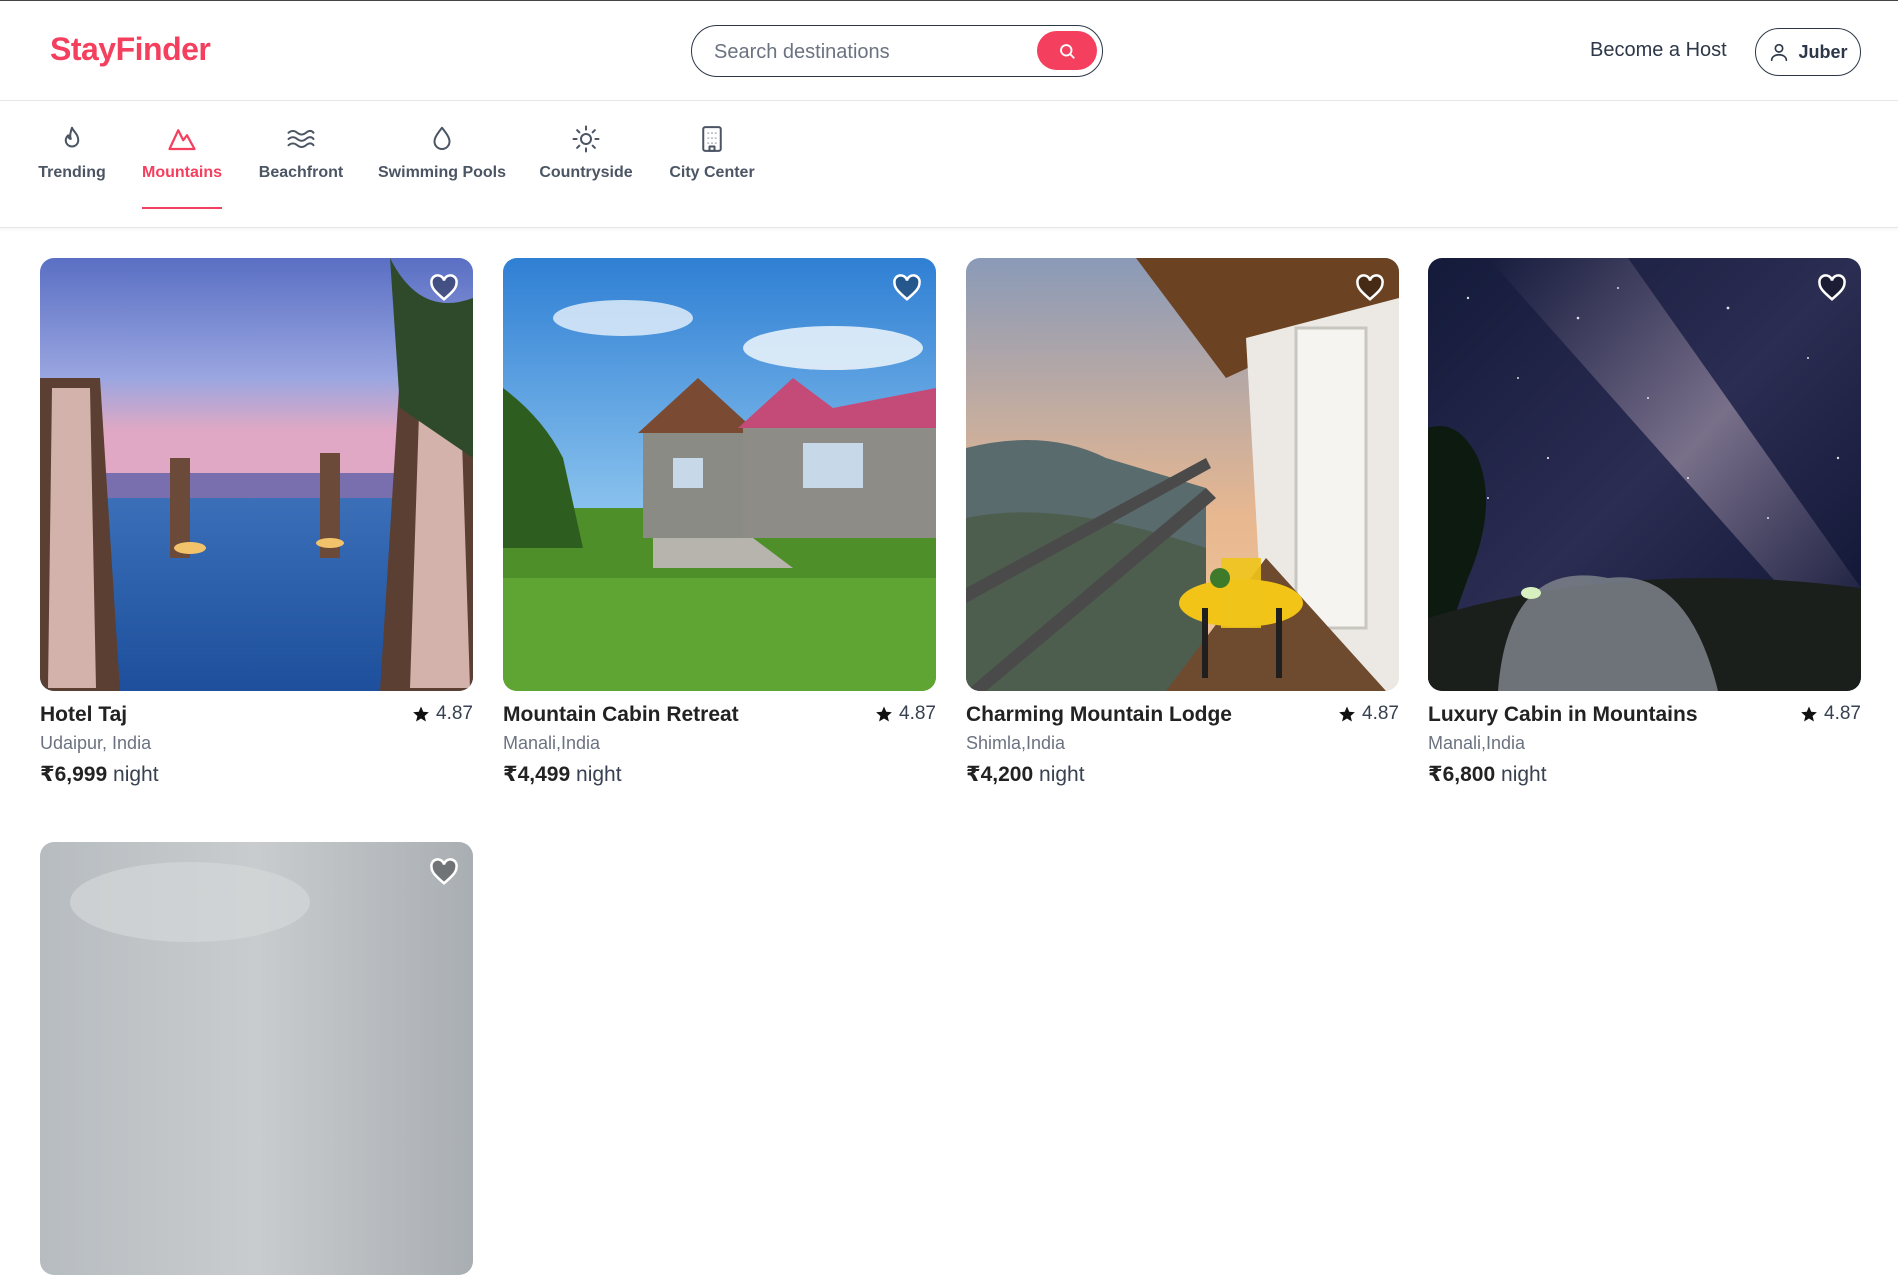 Image resolution: width=1898 pixels, height=1275 pixels. I want to click on category-countryside: Countryside, so click(586, 176).